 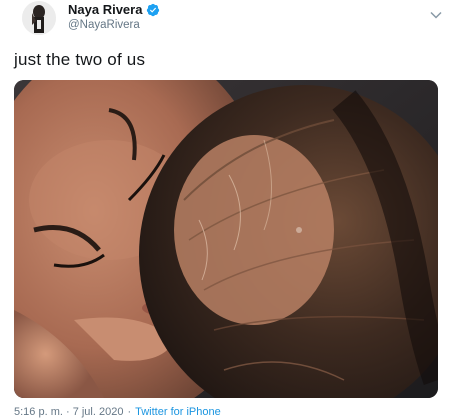 What do you see at coordinates (178, 412) in the screenshot?
I see `tweet-source-link: Twitter for iPhone` at bounding box center [178, 412].